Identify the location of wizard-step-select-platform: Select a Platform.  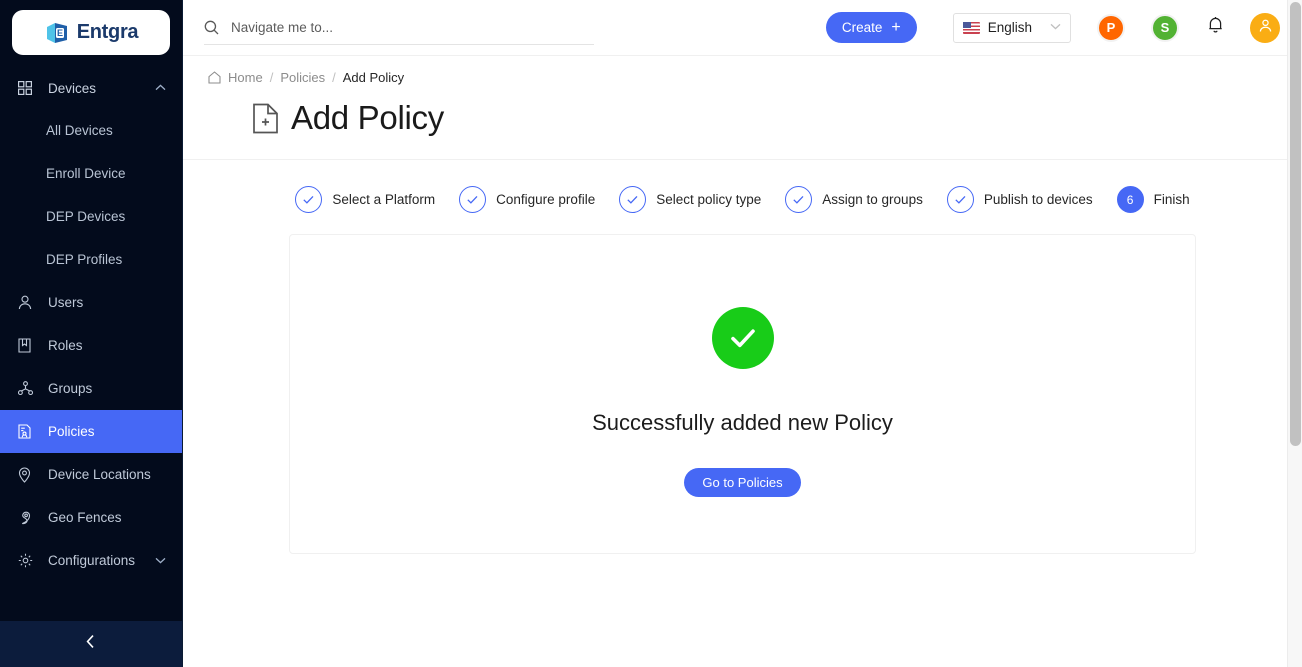
(365, 199).